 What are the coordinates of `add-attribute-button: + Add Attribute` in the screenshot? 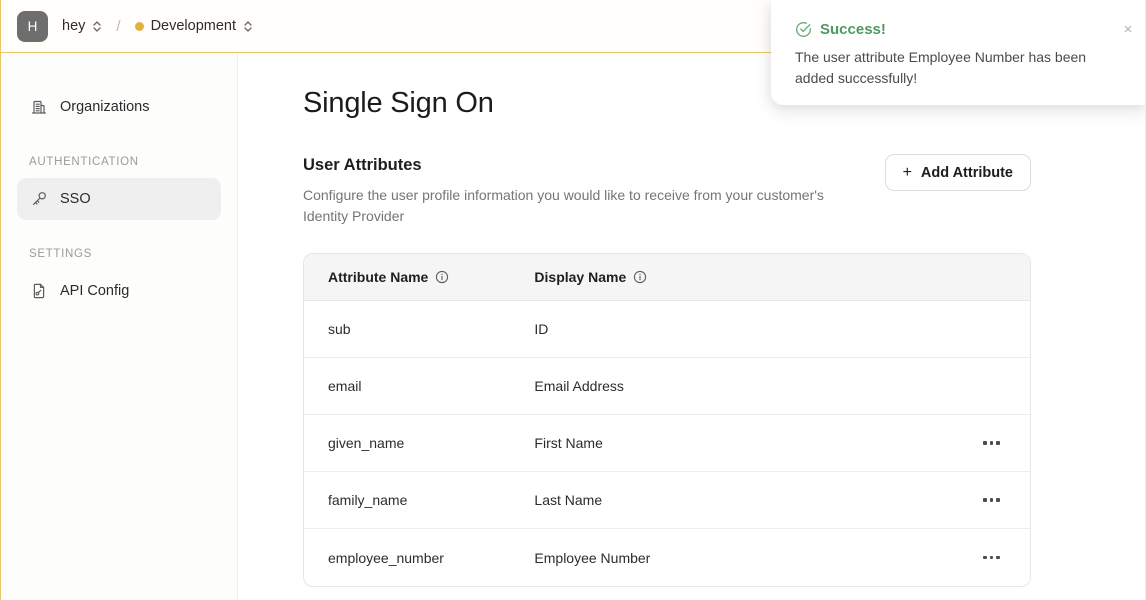 It's located at (957, 172).